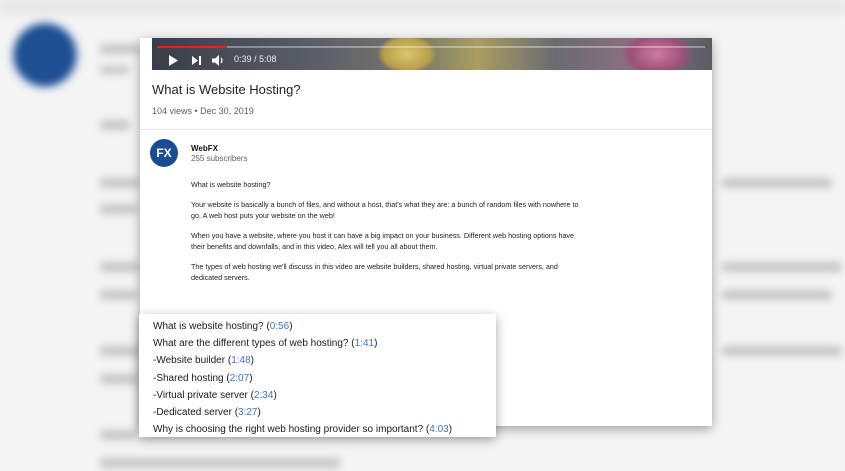 The height and width of the screenshot is (471, 845). What do you see at coordinates (192, 361) in the screenshot?
I see `chapter-label: -Website builder (` at bounding box center [192, 361].